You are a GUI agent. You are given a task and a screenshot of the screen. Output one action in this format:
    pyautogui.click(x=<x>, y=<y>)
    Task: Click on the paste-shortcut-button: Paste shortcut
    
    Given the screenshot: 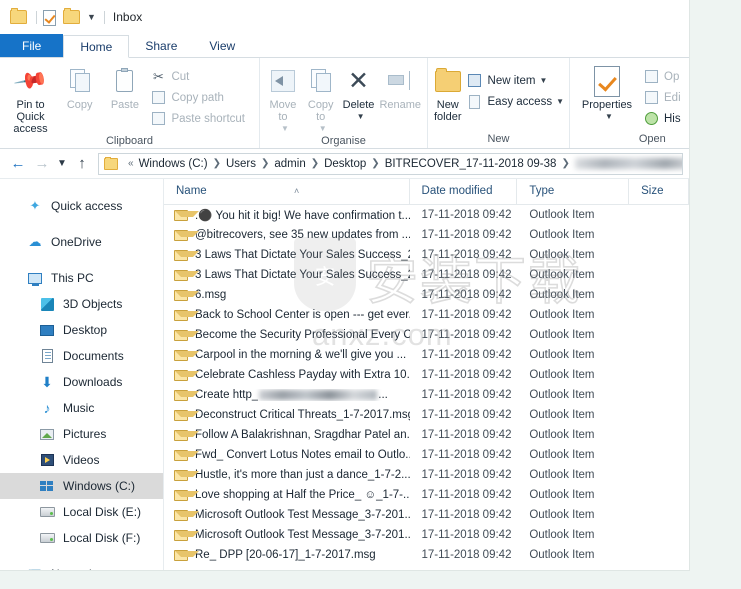 What is the action you would take?
    pyautogui.click(x=200, y=118)
    